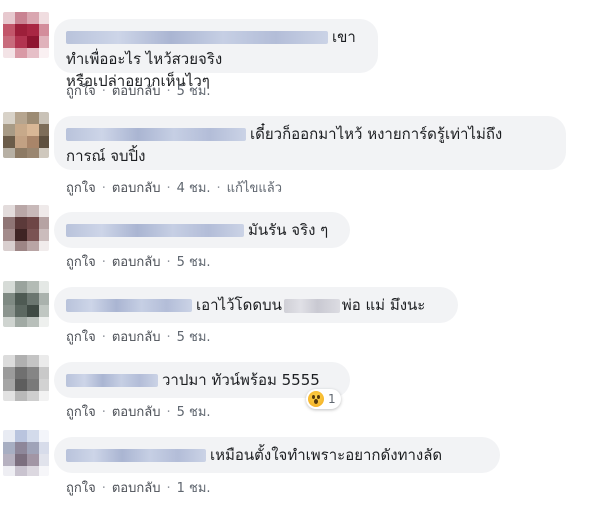  I want to click on comment-actions: ถูกใจ · ตอบกลับ · 1 ชม., so click(138, 487).